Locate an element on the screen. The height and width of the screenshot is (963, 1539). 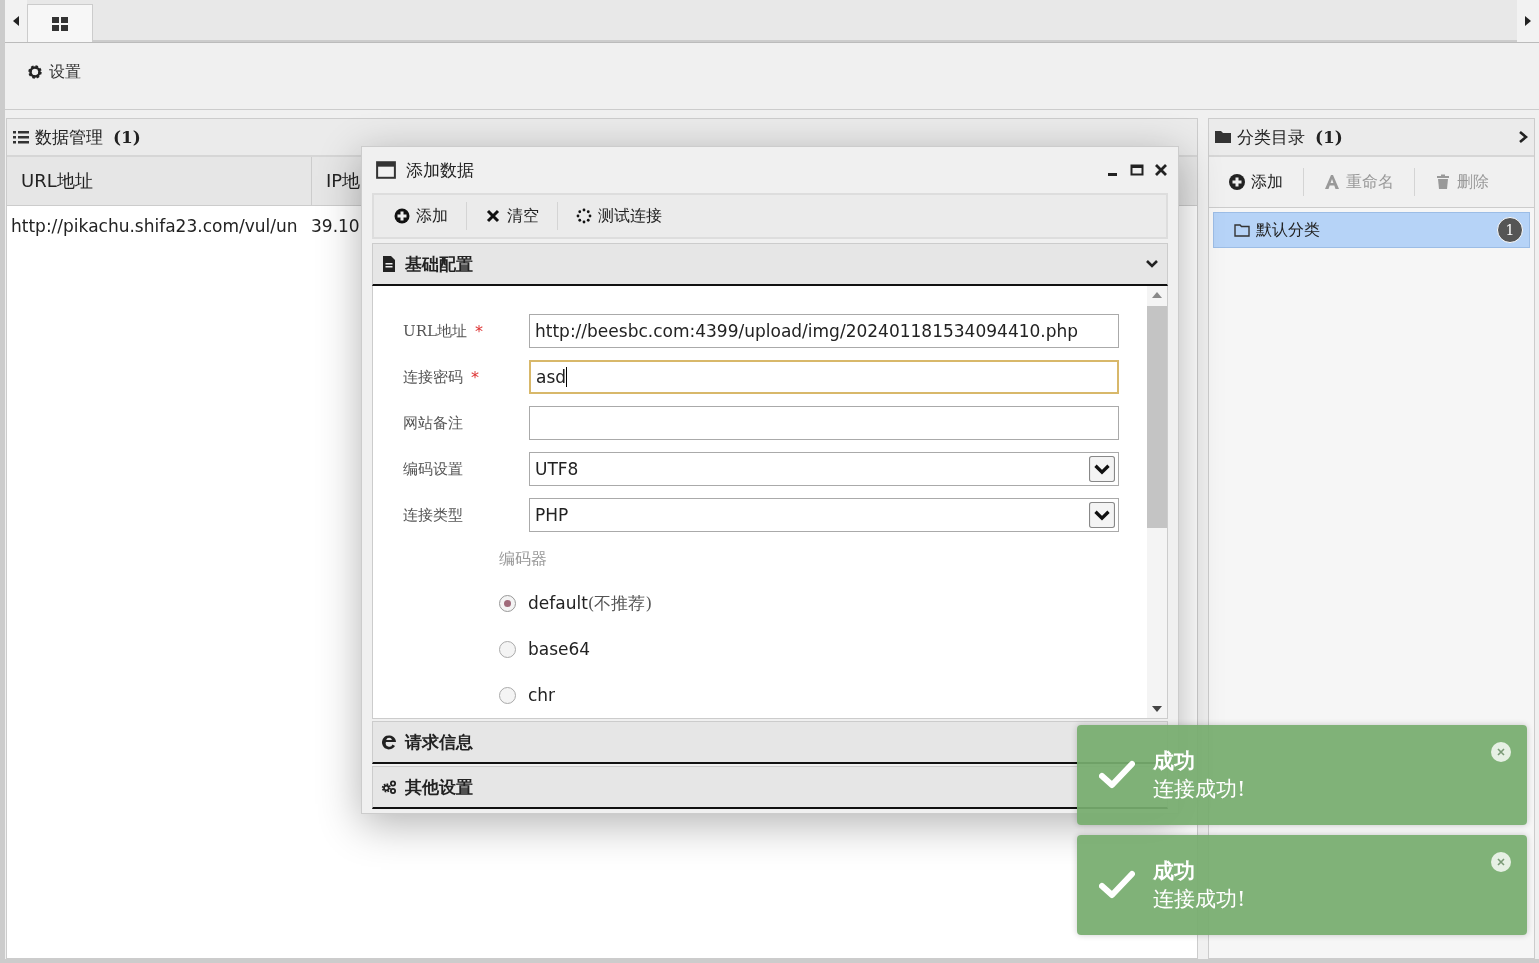
scrollbar is located at coordinates (1157, 502).